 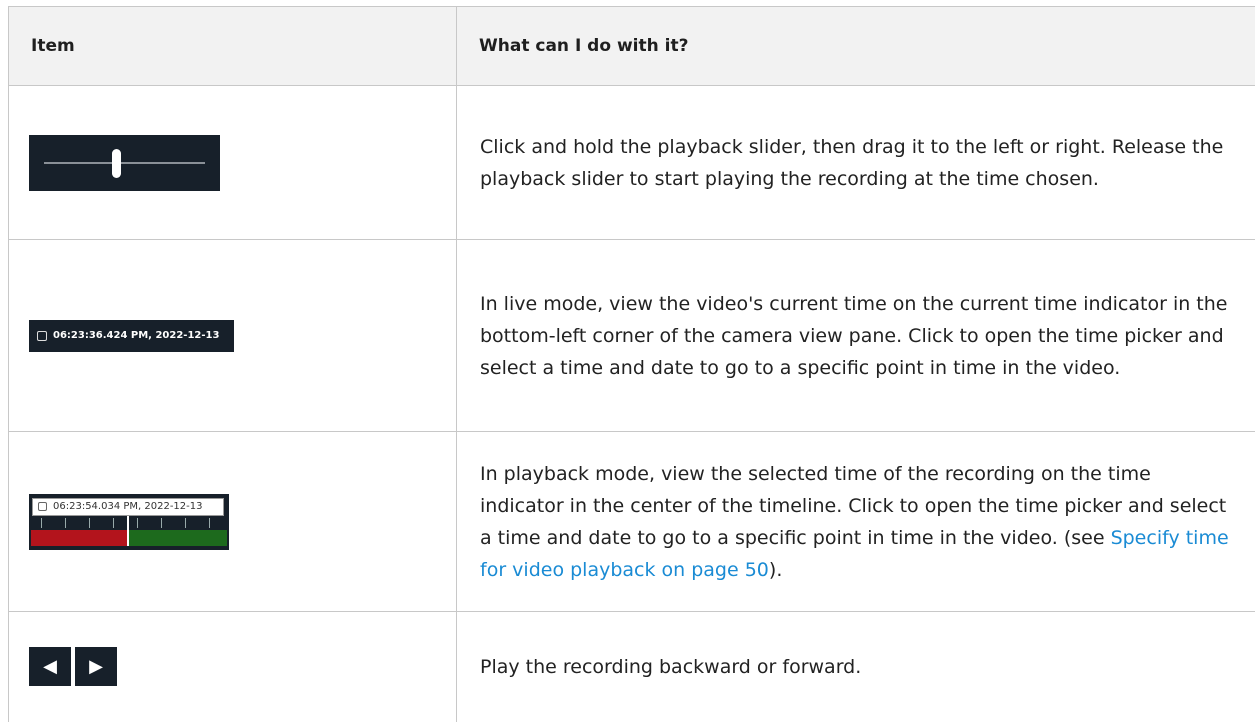 I want to click on item-cell, so click(x=233, y=163).